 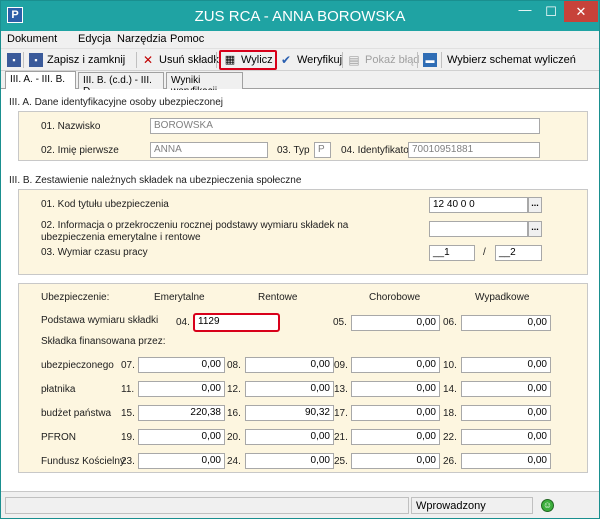 What do you see at coordinates (502, 297) in the screenshot?
I see `col-wypadkowe: Wypadkowe` at bounding box center [502, 297].